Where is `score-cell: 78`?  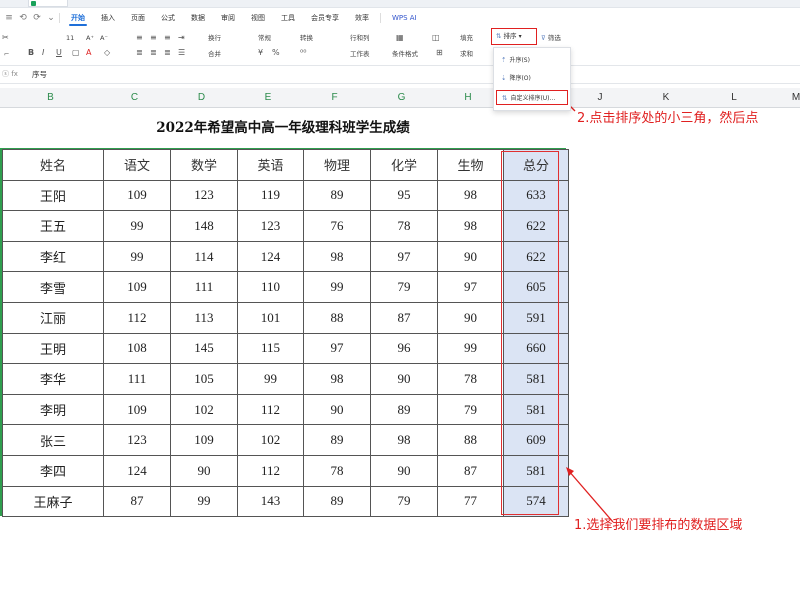 score-cell: 78 is located at coordinates (404, 226).